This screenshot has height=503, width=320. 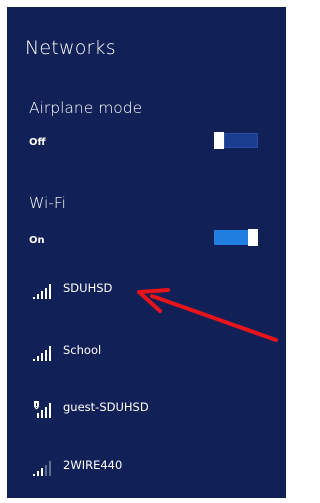 I want to click on airplane-mode-label: Airplane mode, so click(x=86, y=108).